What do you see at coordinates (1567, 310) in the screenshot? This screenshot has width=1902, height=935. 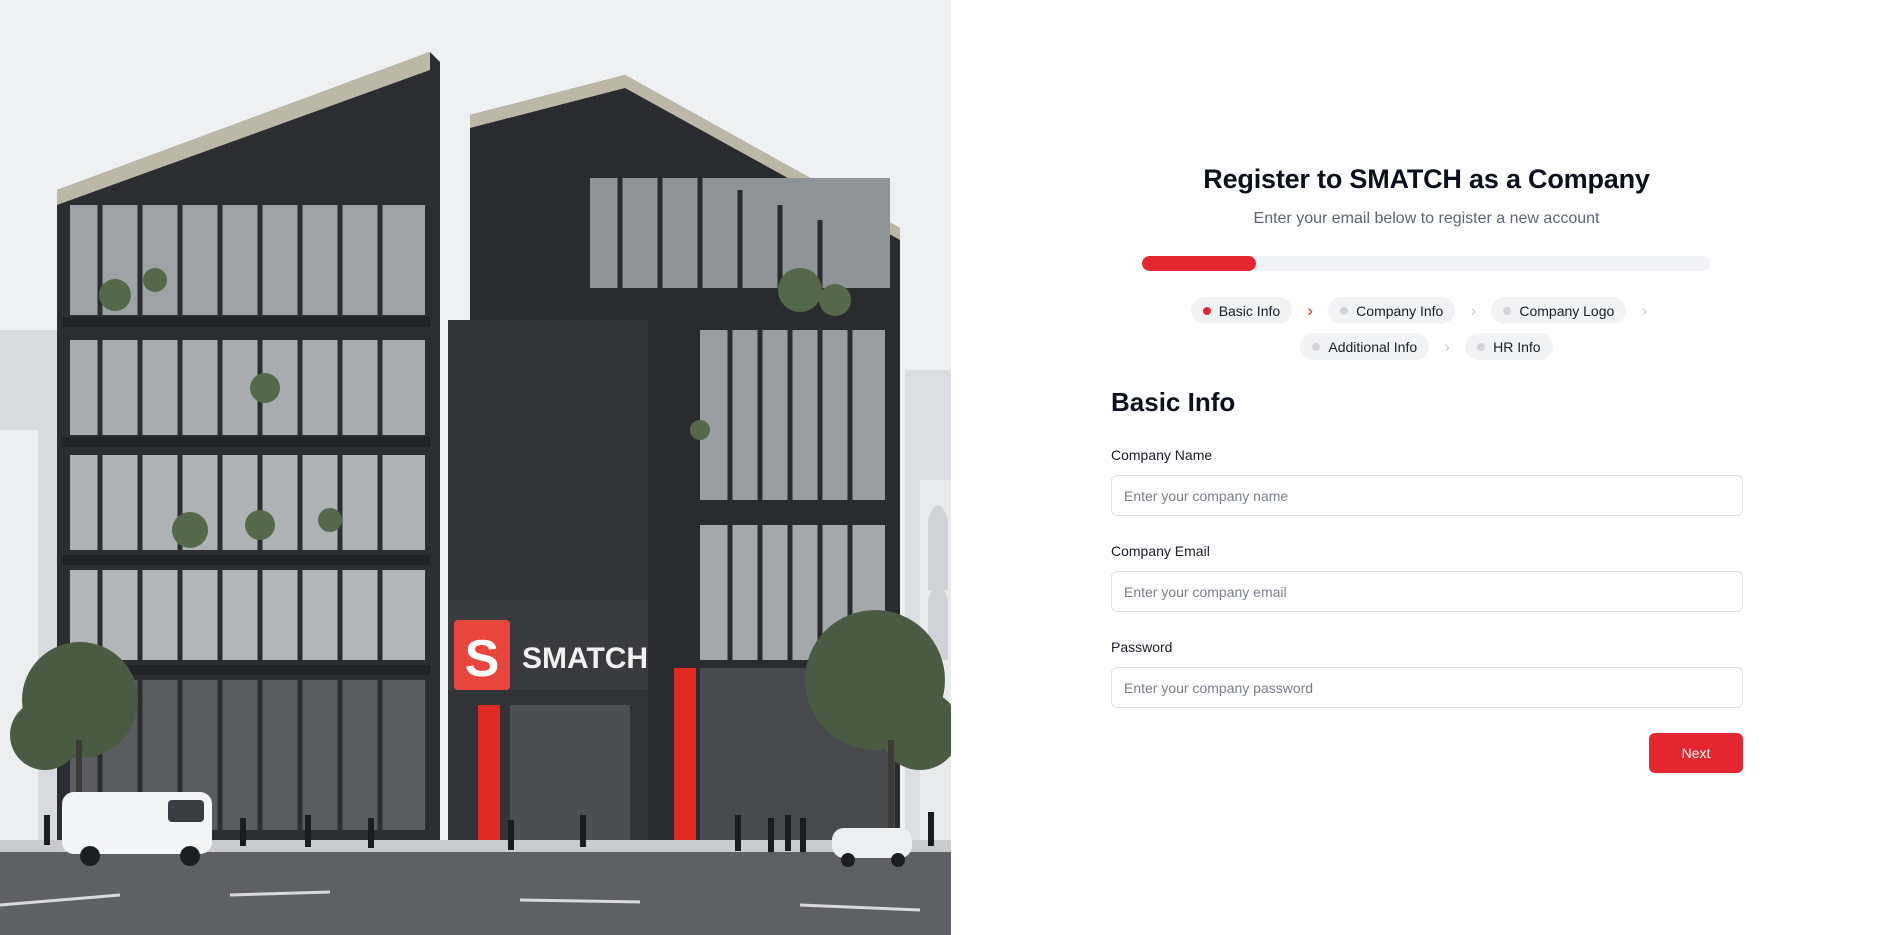 I see `step-label: Company Logo` at bounding box center [1567, 310].